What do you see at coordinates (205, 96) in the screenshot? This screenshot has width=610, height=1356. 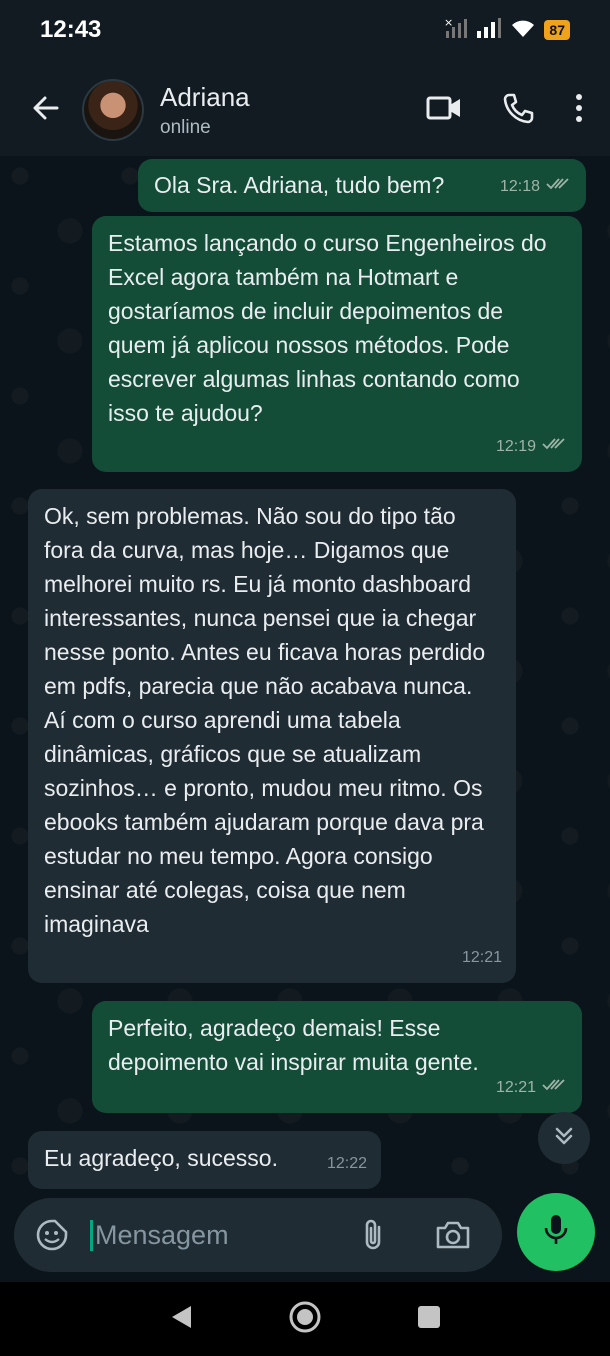 I see `contact-name: Adriana` at bounding box center [205, 96].